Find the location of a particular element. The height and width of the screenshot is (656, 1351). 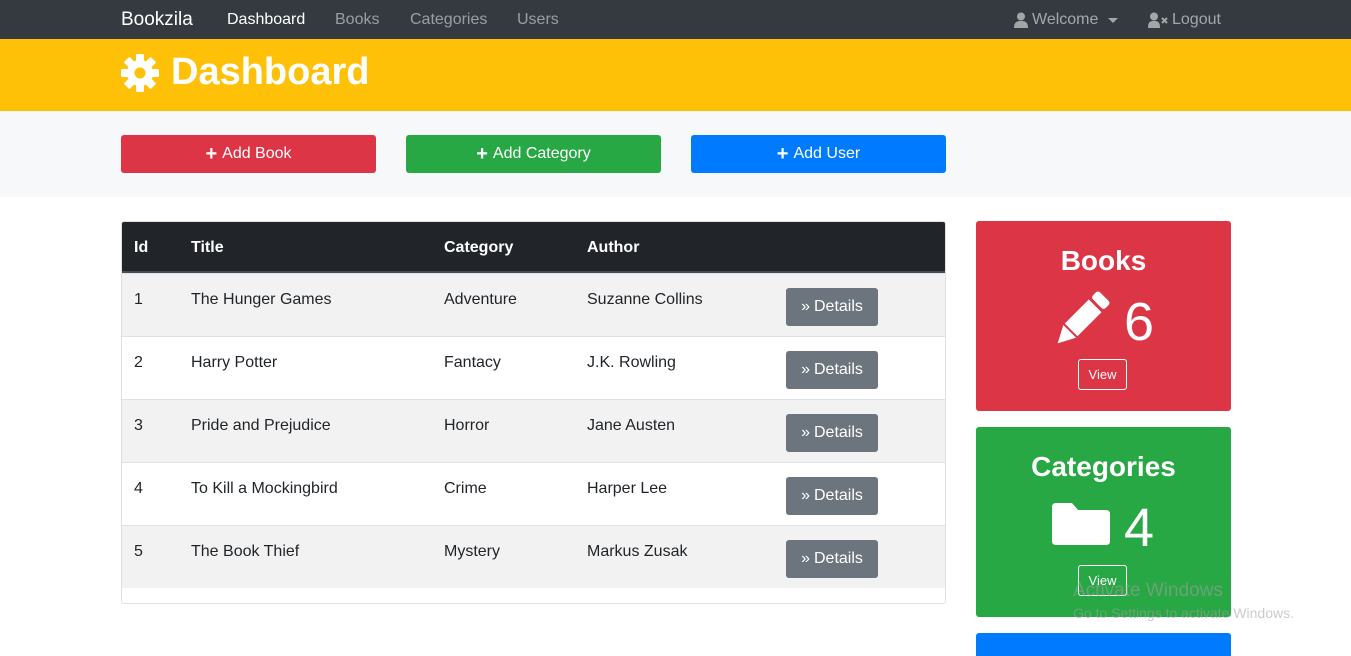

cell-id: 2 is located at coordinates (138, 362).